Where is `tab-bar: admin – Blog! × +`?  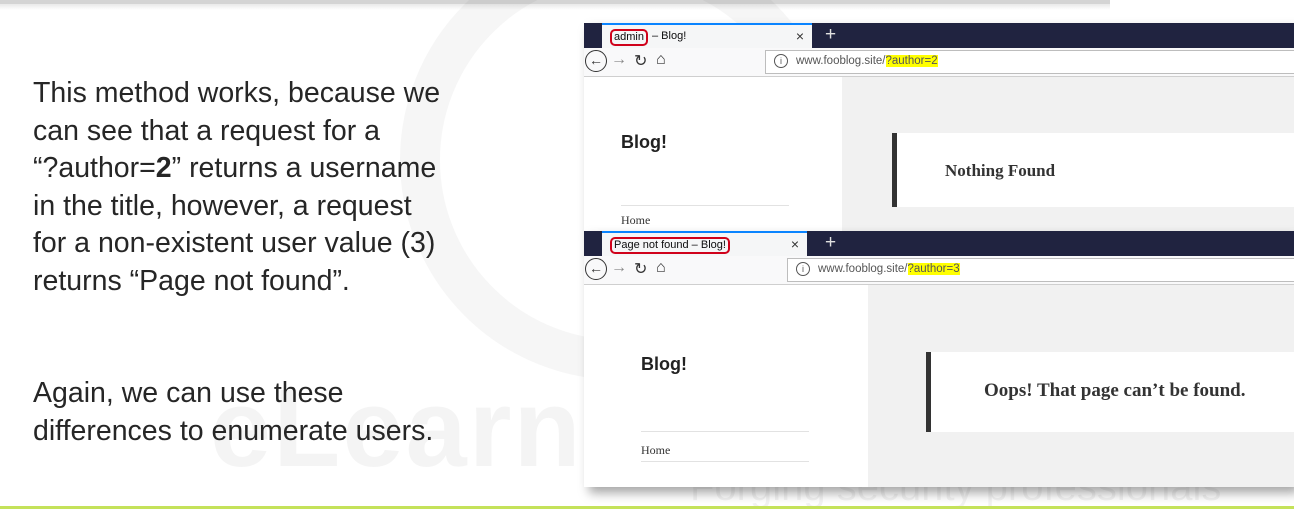
tab-bar: admin – Blog! × + is located at coordinates (939, 35).